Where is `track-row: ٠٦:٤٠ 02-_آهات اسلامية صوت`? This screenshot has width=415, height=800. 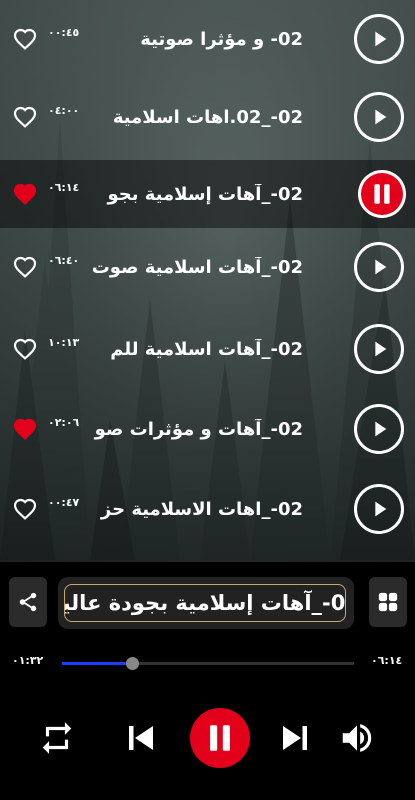 track-row: ٠٦:٤٠ 02-_آهات اسلامية صوت is located at coordinates (207, 267).